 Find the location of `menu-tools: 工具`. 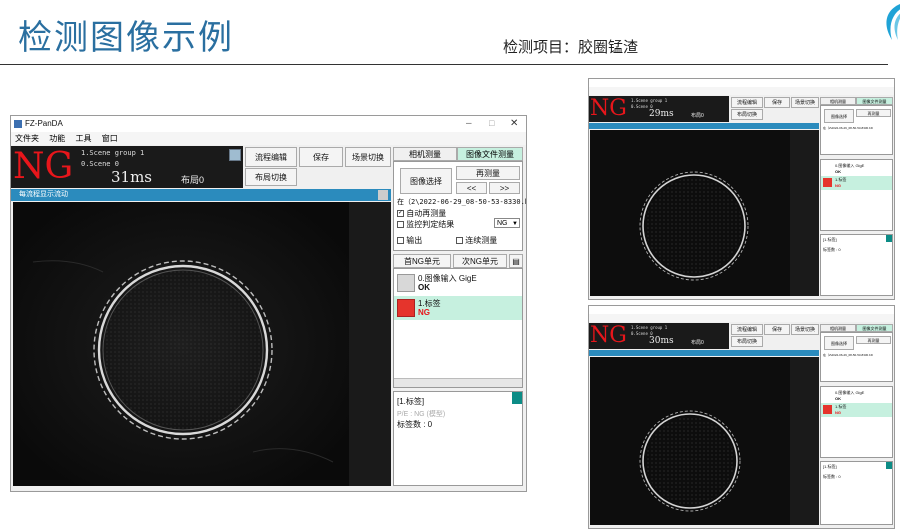

menu-tools: 工具 is located at coordinates (83, 138).